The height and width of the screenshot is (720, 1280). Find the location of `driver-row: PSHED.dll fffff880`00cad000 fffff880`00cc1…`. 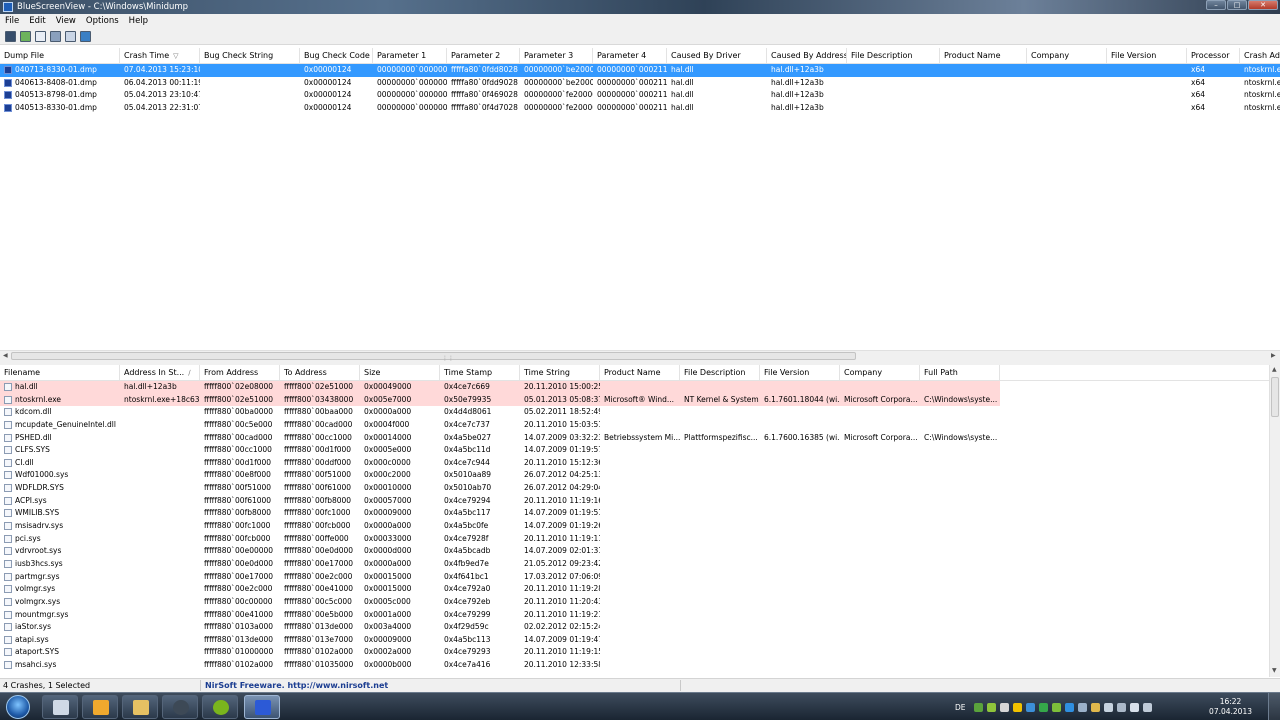

driver-row: PSHED.dll fffff880`00cad000 fffff880`00cc1… is located at coordinates (634, 438).